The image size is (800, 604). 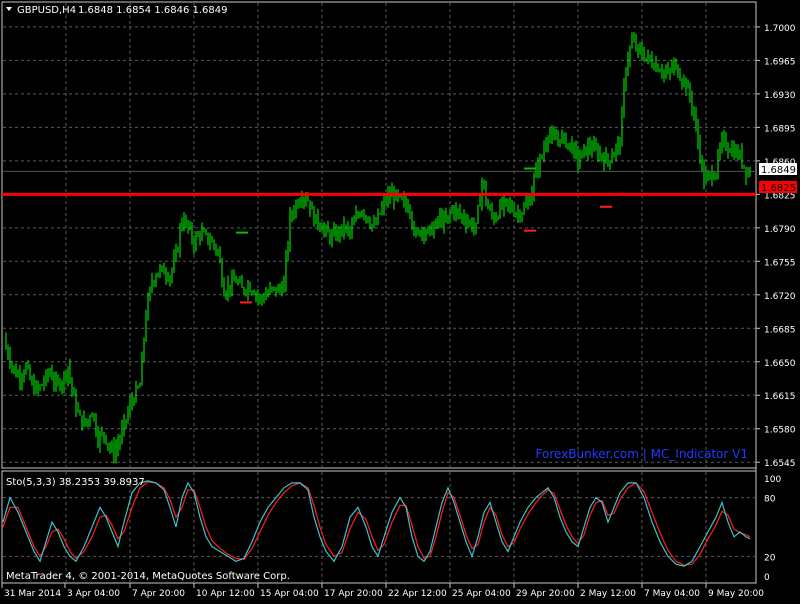 What do you see at coordinates (778, 170) in the screenshot?
I see `current-price-badge: 1.6849` at bounding box center [778, 170].